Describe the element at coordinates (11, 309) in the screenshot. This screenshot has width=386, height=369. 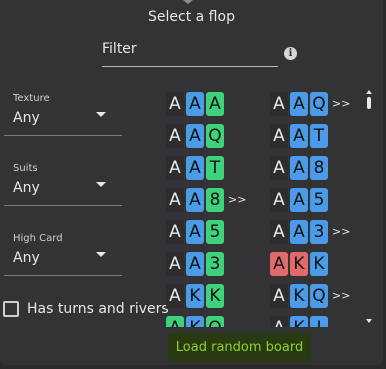
I see `turns-rivers-checkbox` at that location.